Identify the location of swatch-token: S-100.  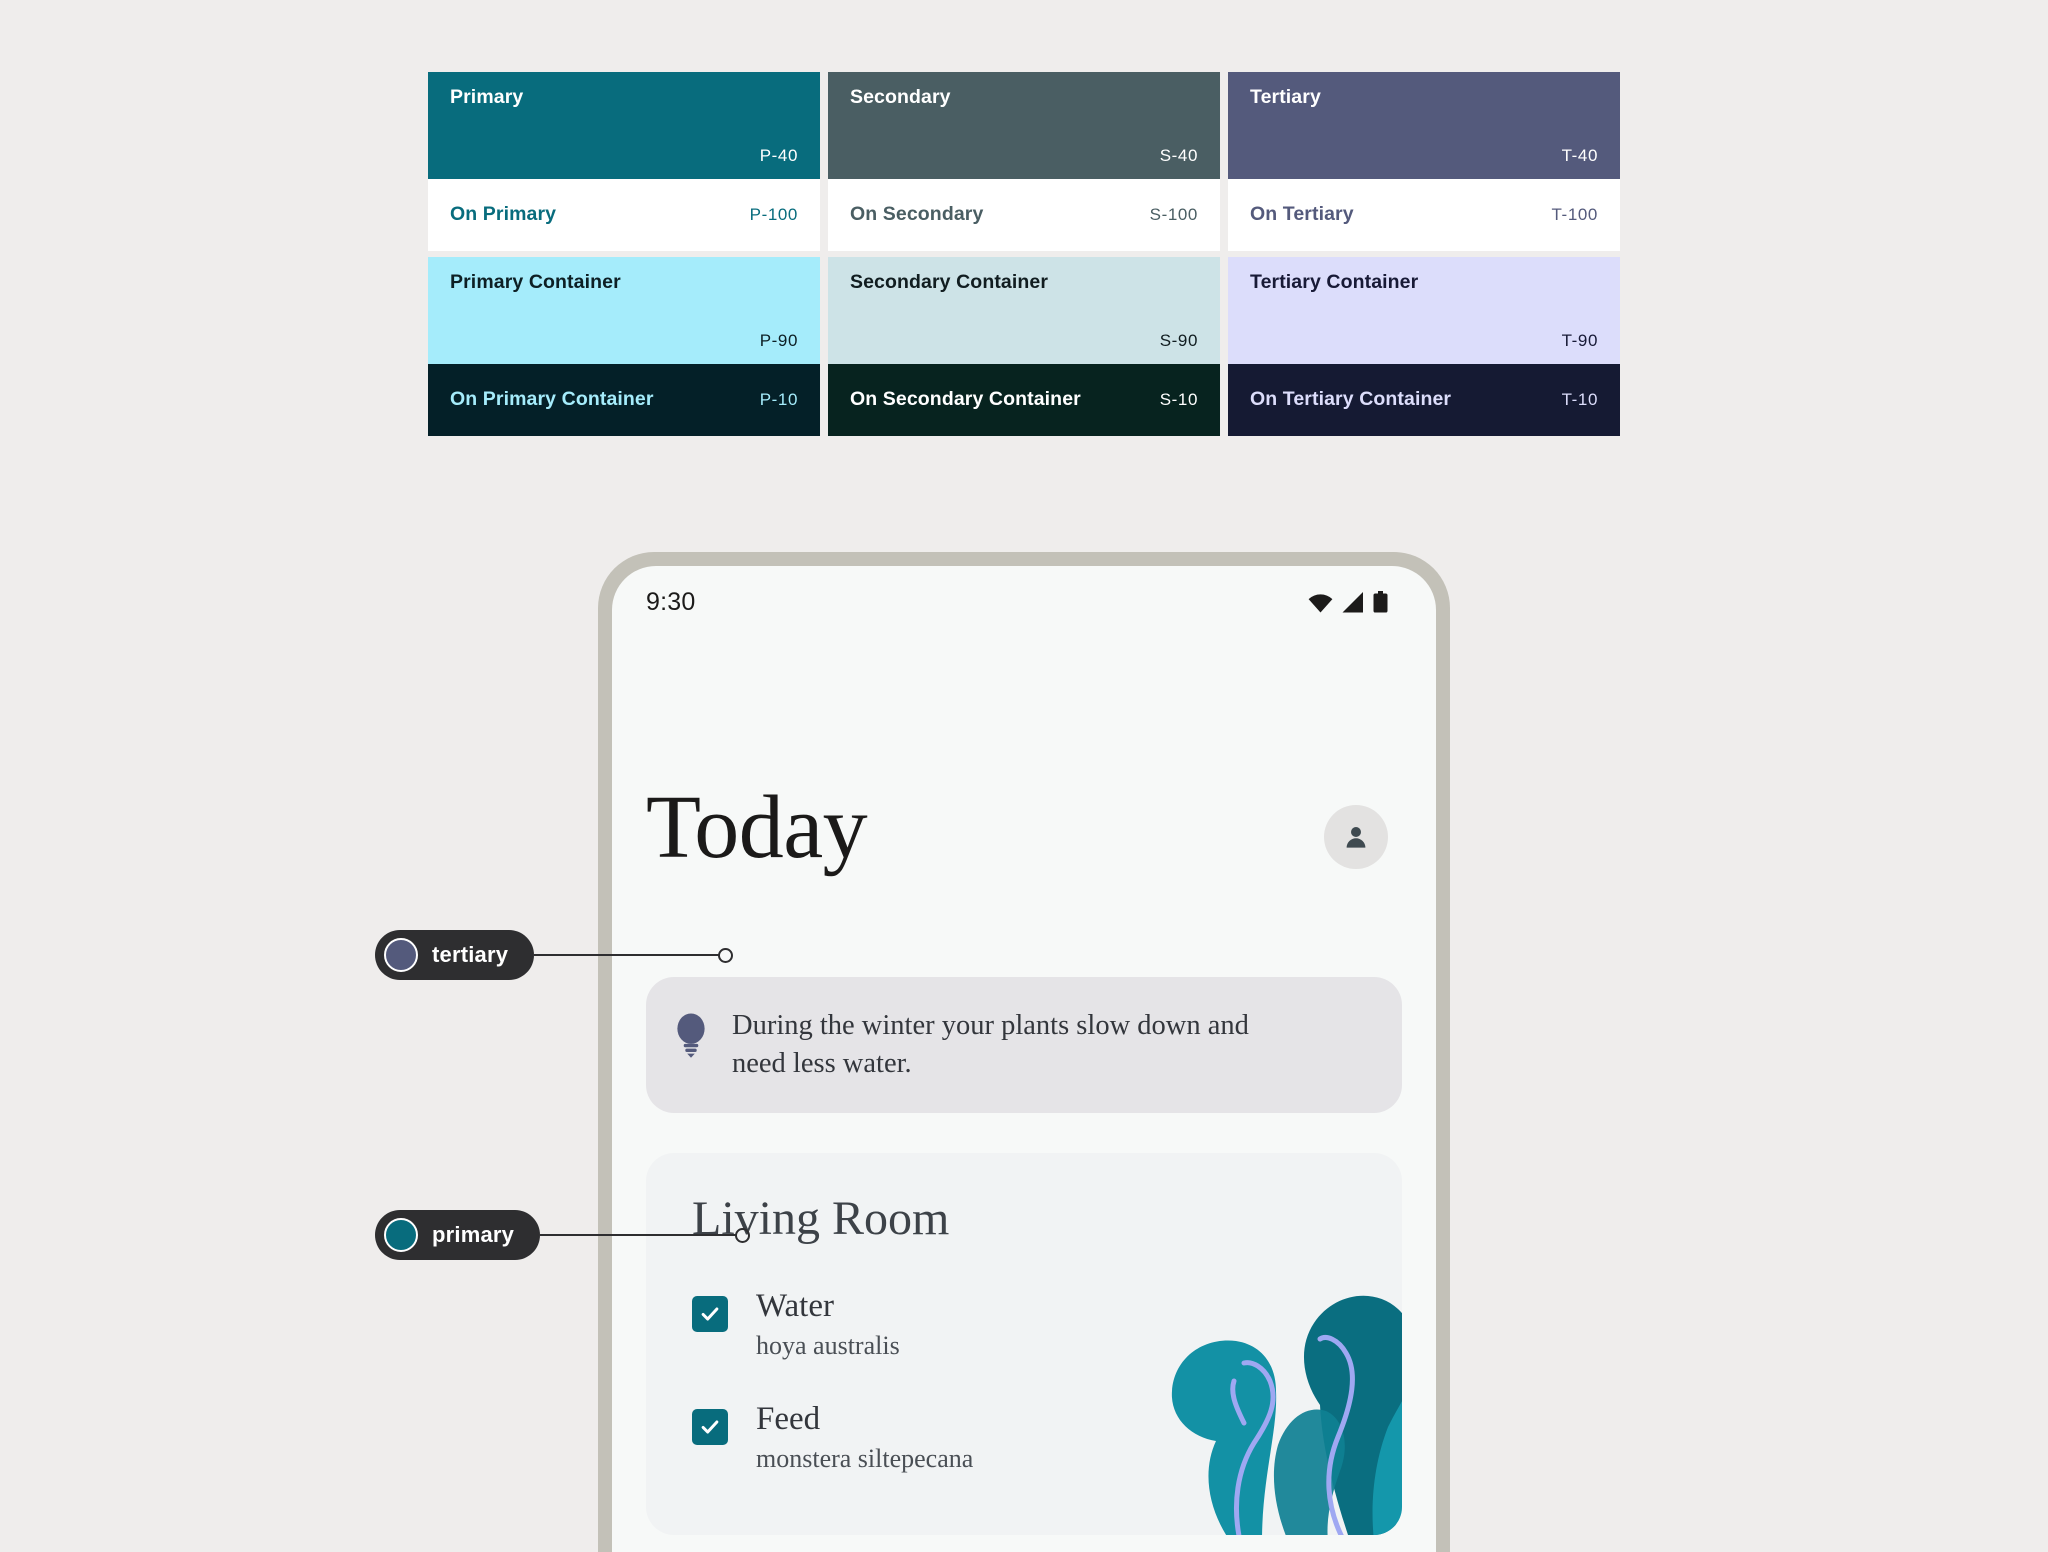
(1173, 214).